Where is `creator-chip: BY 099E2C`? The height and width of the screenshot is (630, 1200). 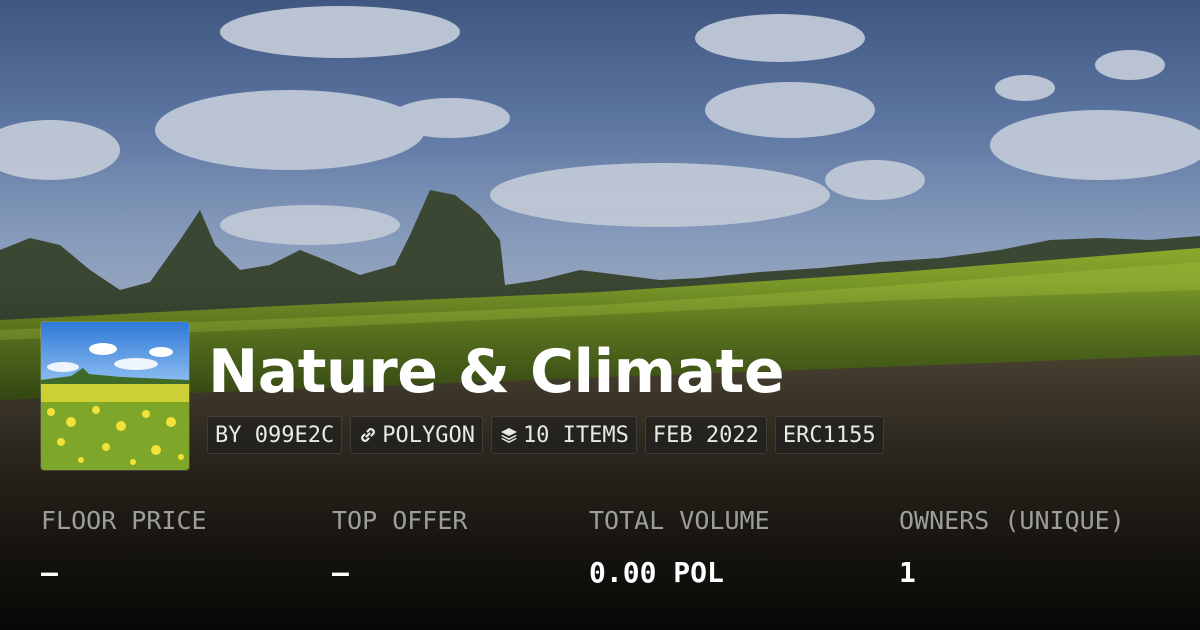 creator-chip: BY 099E2C is located at coordinates (275, 435).